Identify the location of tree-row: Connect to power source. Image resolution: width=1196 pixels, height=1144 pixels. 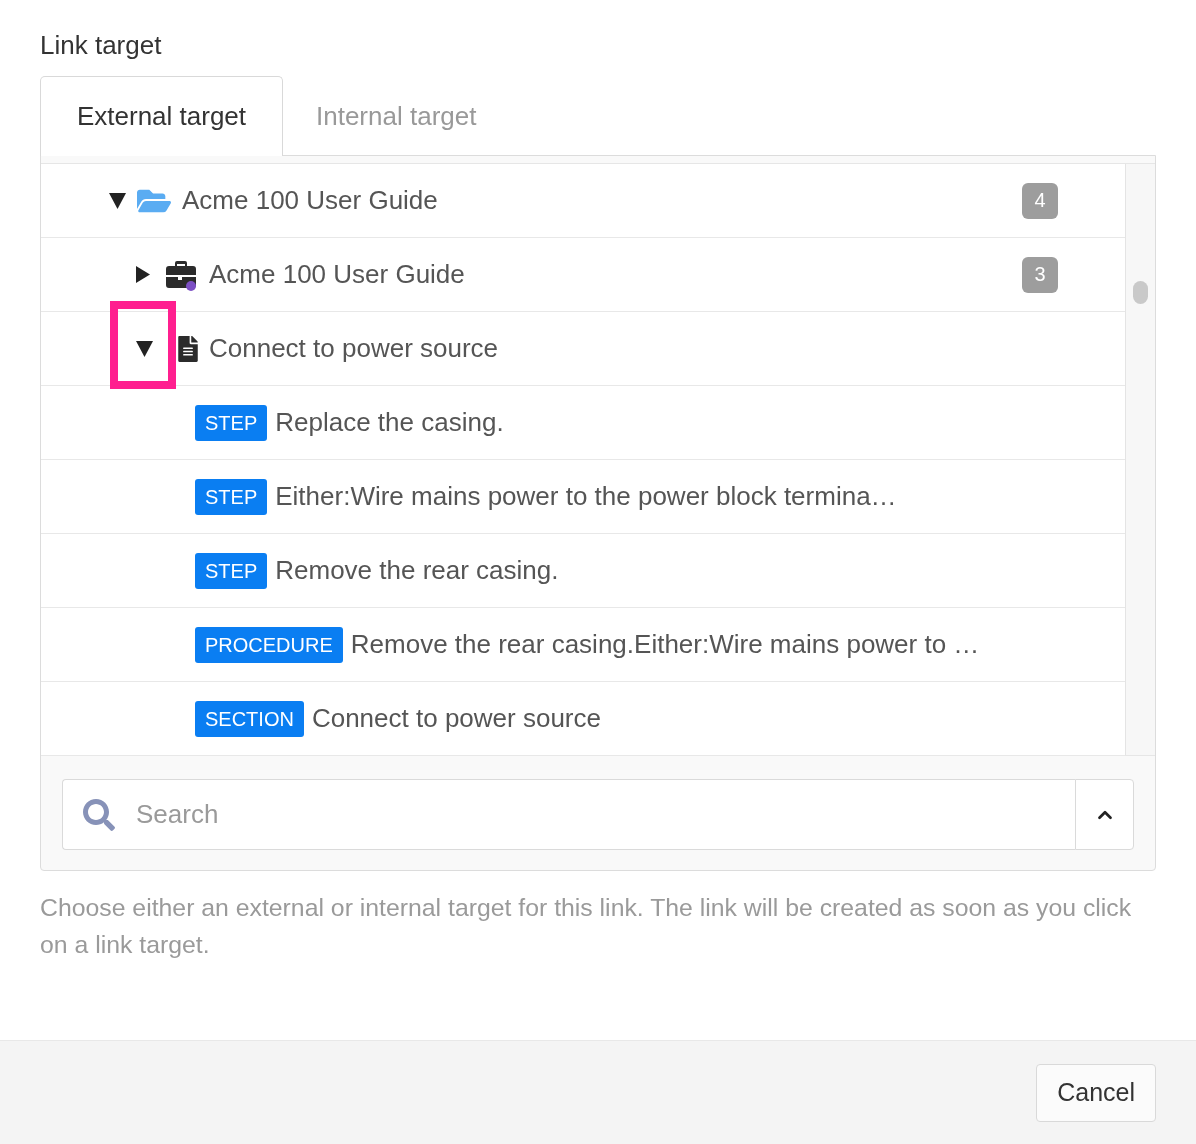
(583, 349).